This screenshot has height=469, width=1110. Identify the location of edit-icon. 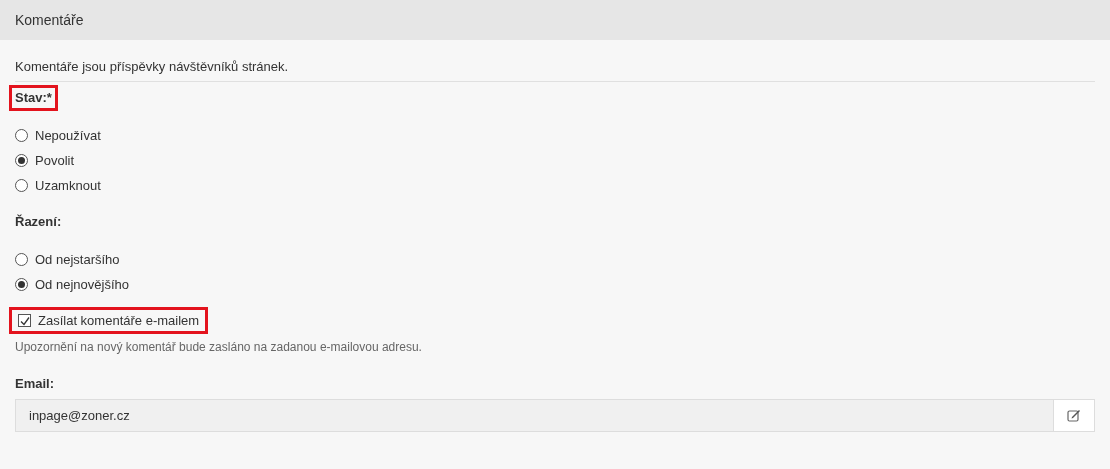
(1074, 415).